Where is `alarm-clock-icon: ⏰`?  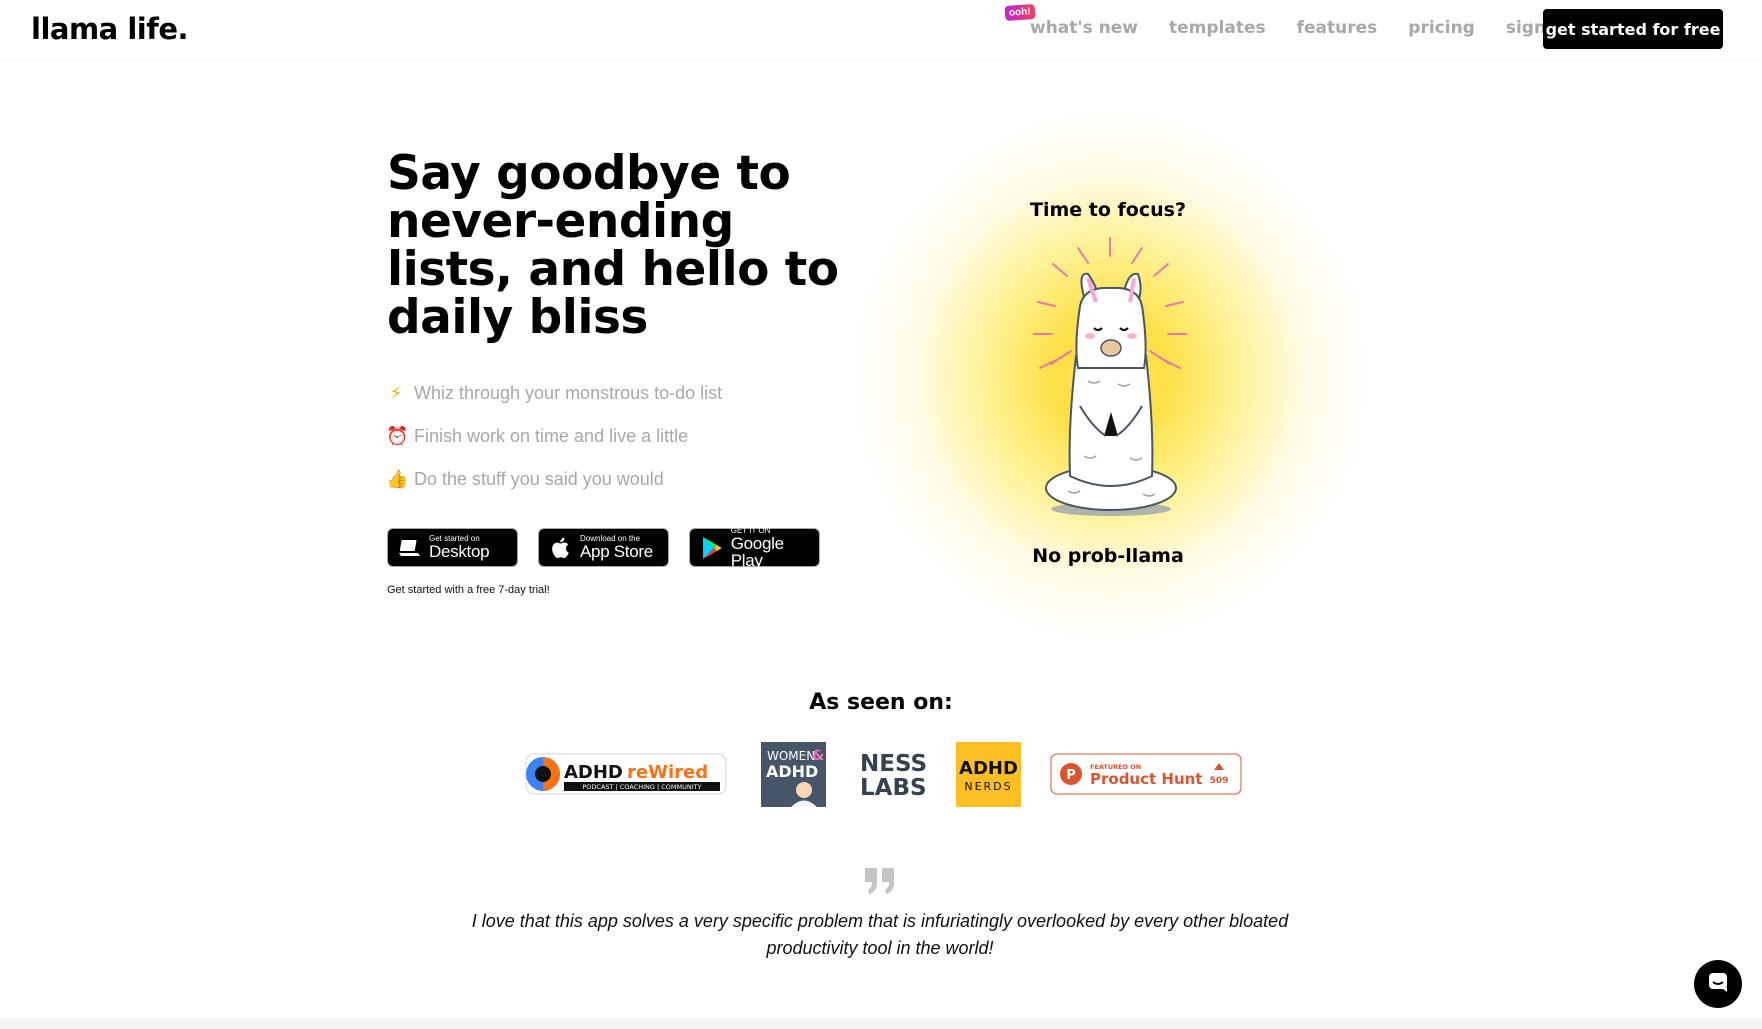 alarm-clock-icon: ⏰ is located at coordinates (397, 436).